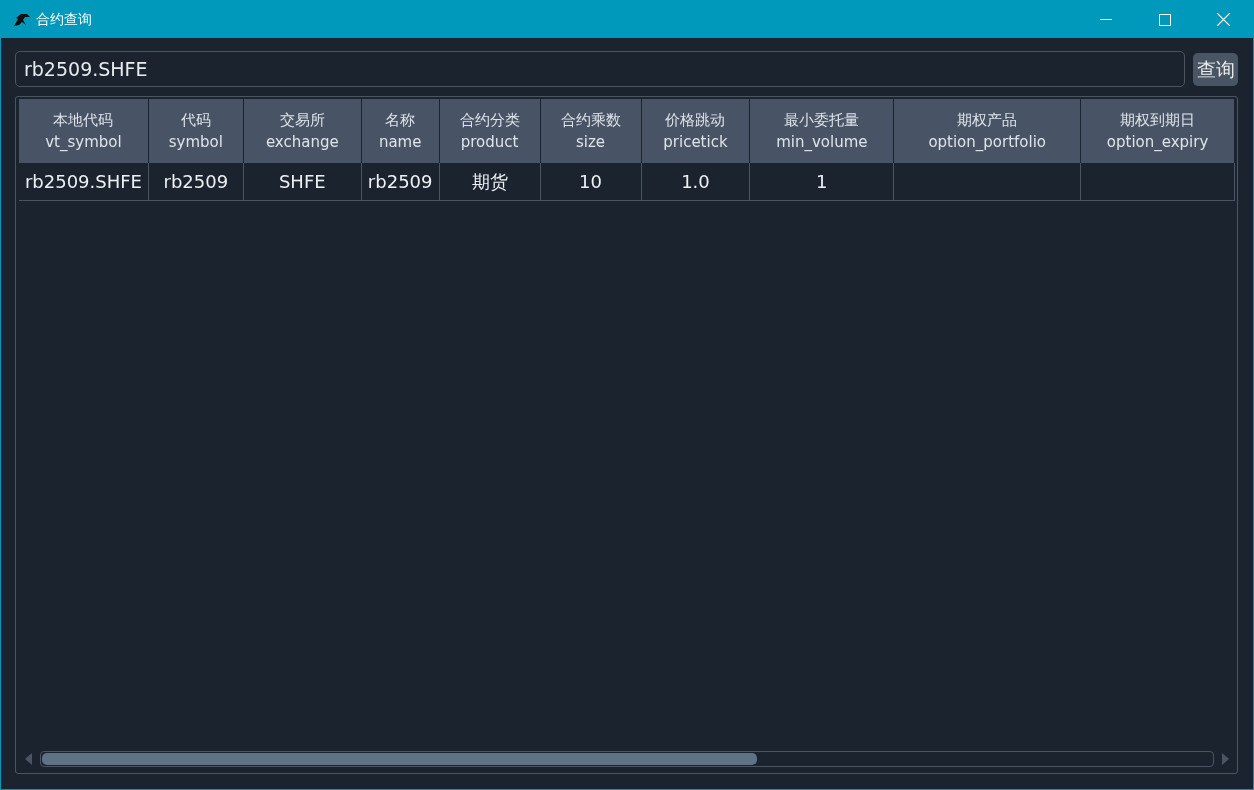 The image size is (1254, 790). I want to click on table-cell: rb2509.SHFE, so click(84, 182).